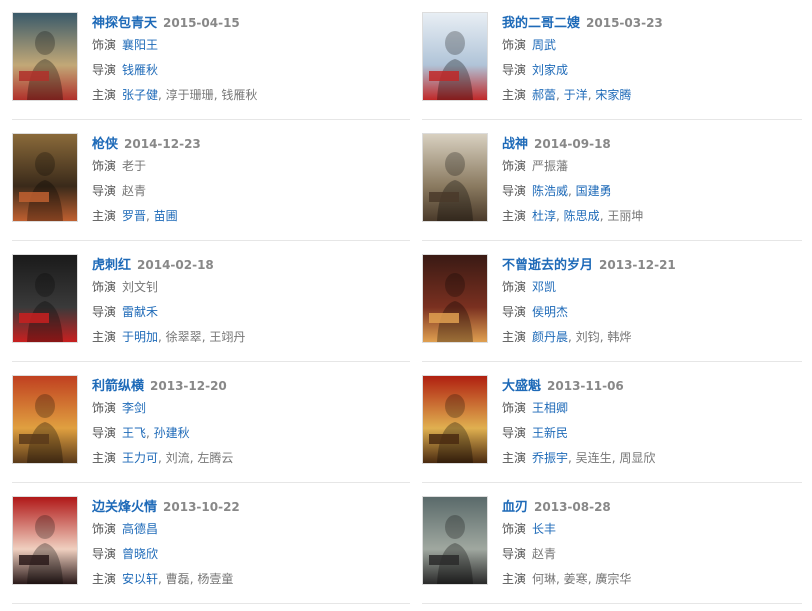  I want to click on person-link: 长丰, so click(544, 529).